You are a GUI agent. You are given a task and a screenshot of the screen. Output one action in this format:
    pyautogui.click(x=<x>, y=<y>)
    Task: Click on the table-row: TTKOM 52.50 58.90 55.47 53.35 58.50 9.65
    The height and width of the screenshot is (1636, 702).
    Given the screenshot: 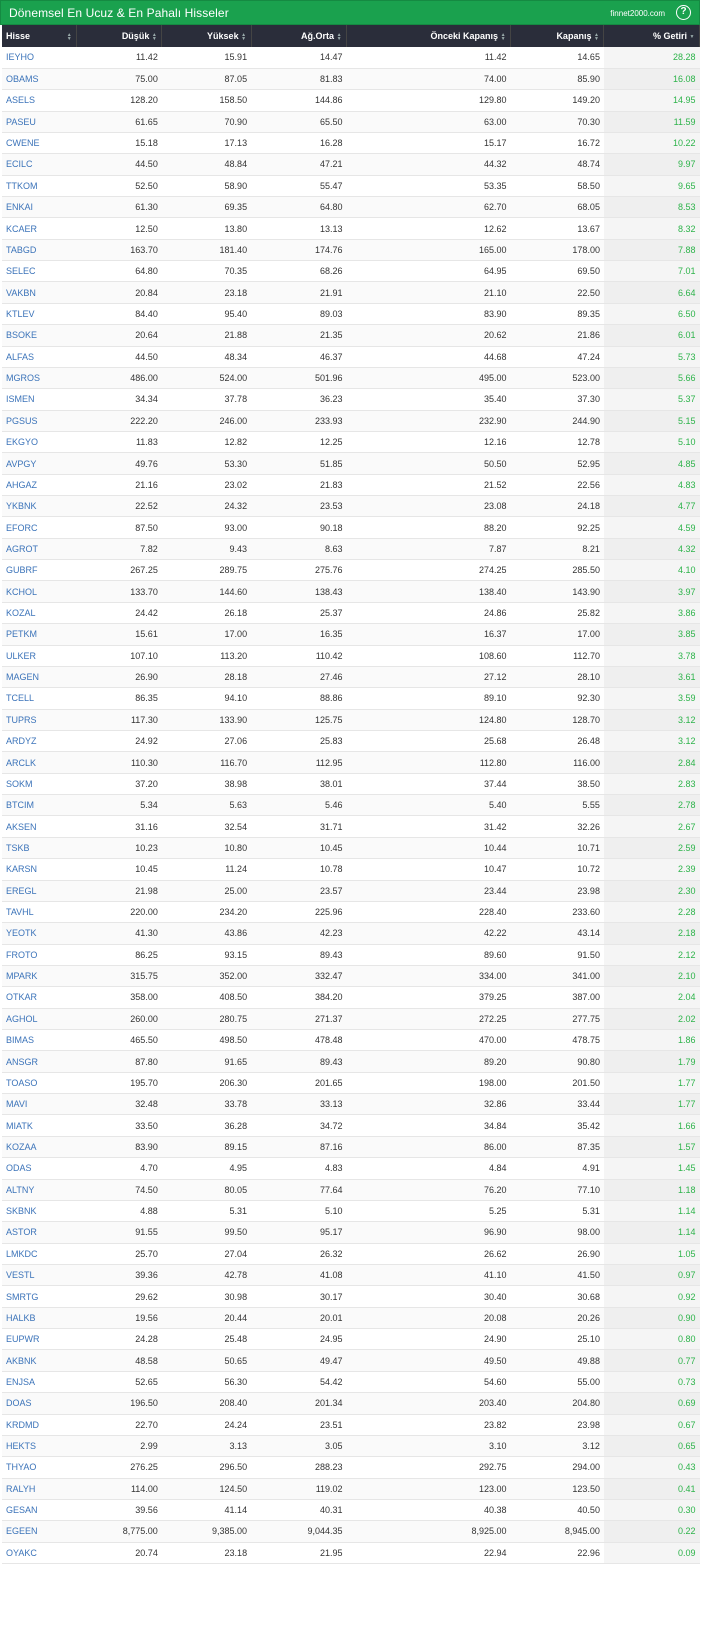 What is the action you would take?
    pyautogui.click(x=351, y=186)
    